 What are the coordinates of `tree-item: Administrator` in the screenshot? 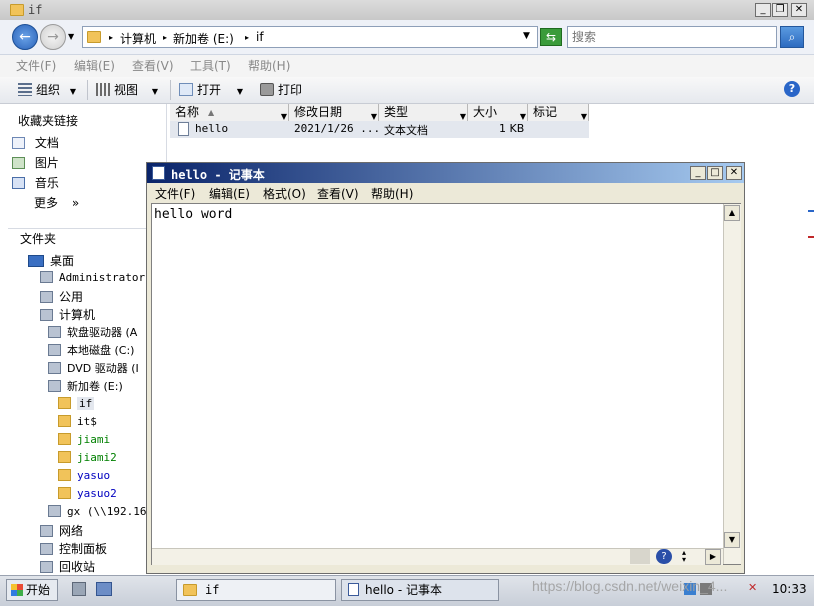 It's located at (92, 278).